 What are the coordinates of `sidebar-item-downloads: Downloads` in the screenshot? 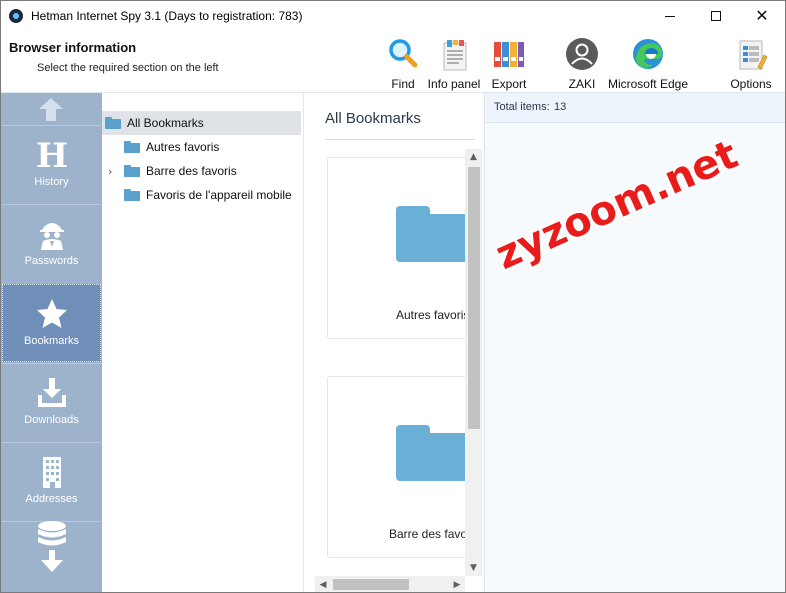 It's located at (51, 402).